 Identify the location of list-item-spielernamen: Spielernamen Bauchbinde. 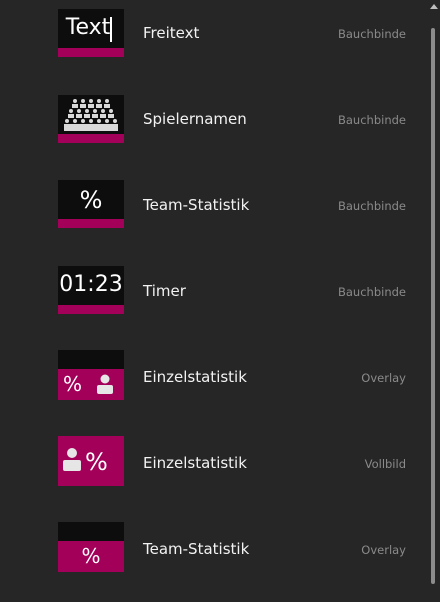
(214, 129).